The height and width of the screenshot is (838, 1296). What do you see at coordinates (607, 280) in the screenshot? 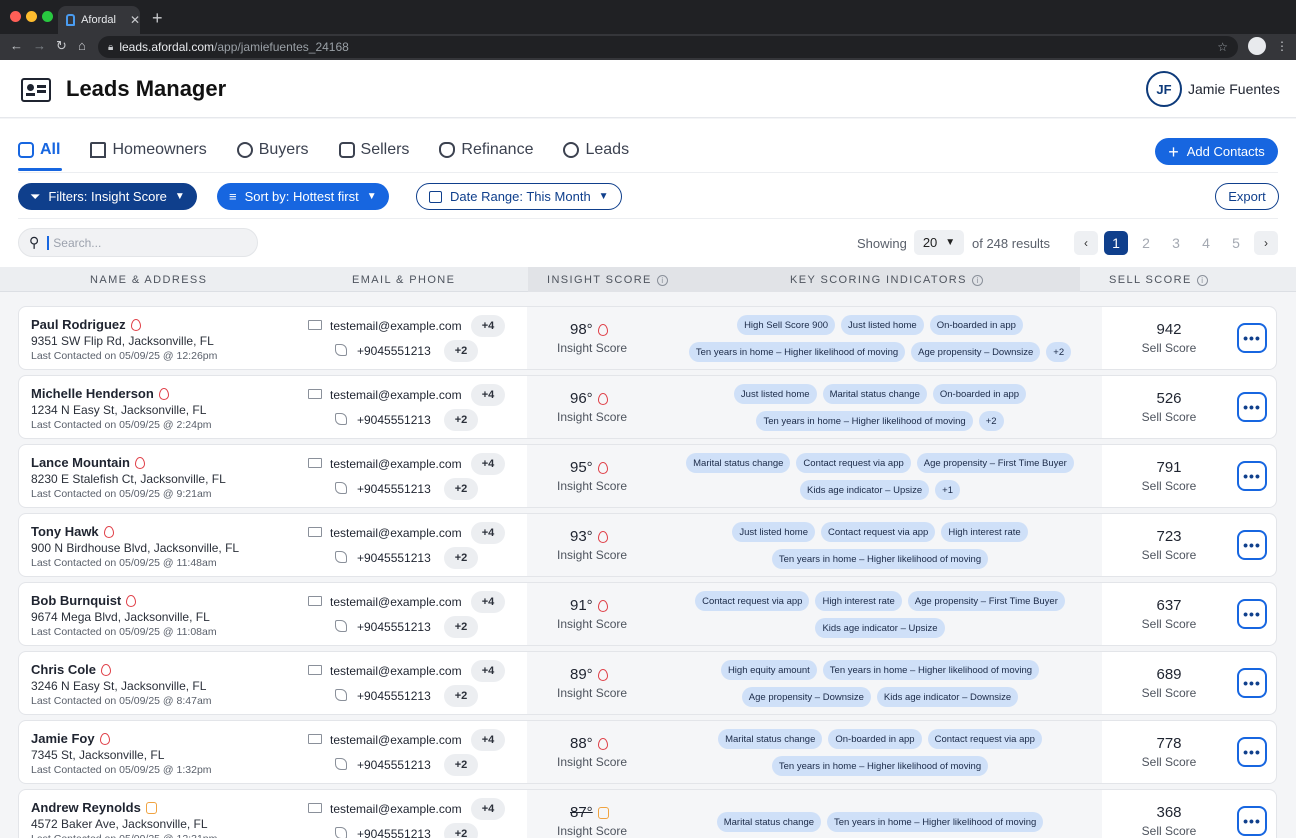
I see `column-insight-score: INSIGHT SCORE i` at bounding box center [607, 280].